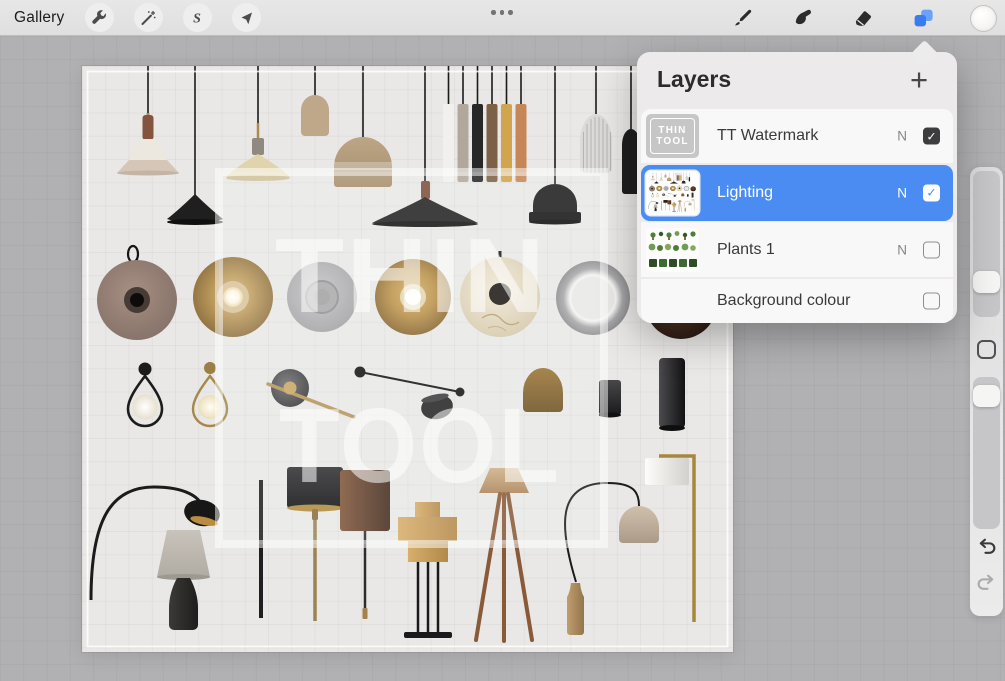 This screenshot has height=681, width=1005. Describe the element at coordinates (39, 18) in the screenshot. I see `gallery-button: Gallery` at that location.